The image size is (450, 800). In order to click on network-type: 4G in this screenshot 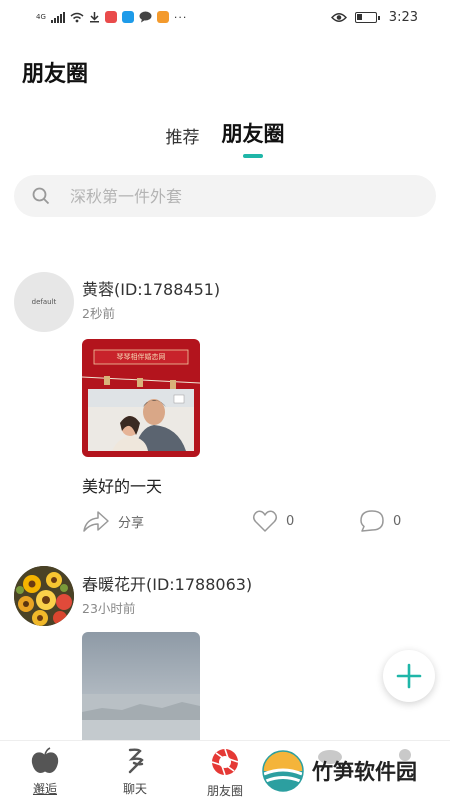, I will do `click(41, 16)`.